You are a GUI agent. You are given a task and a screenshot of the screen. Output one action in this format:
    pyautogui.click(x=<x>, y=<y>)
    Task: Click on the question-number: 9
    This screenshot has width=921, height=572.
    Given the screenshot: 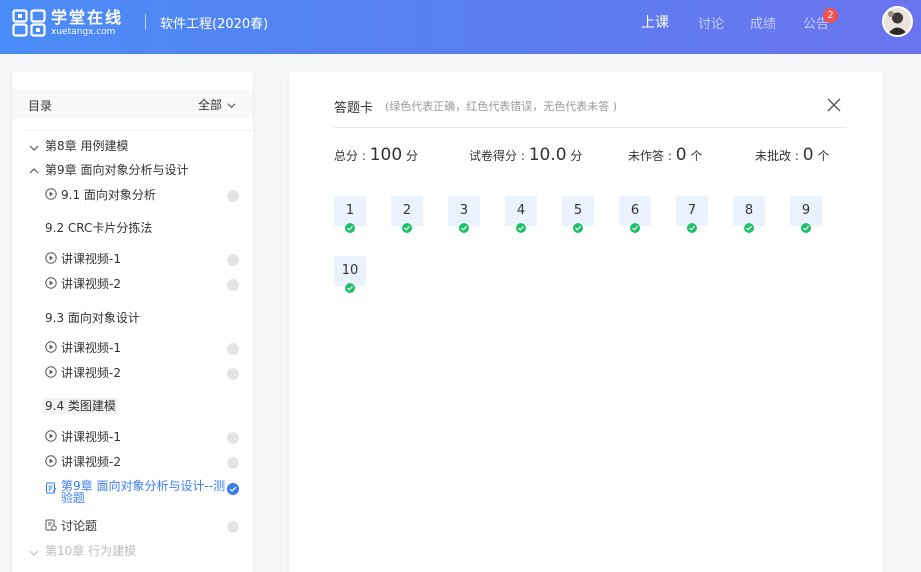 What is the action you would take?
    pyautogui.click(x=806, y=210)
    